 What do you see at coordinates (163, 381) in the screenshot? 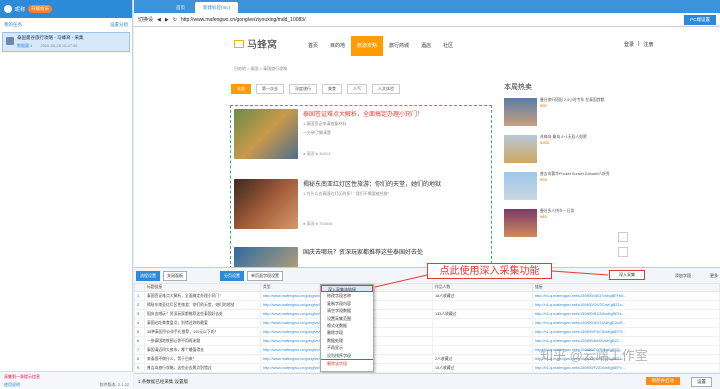
I see `status-text: 1 条数据已经采集 设置版` at bounding box center [163, 381].